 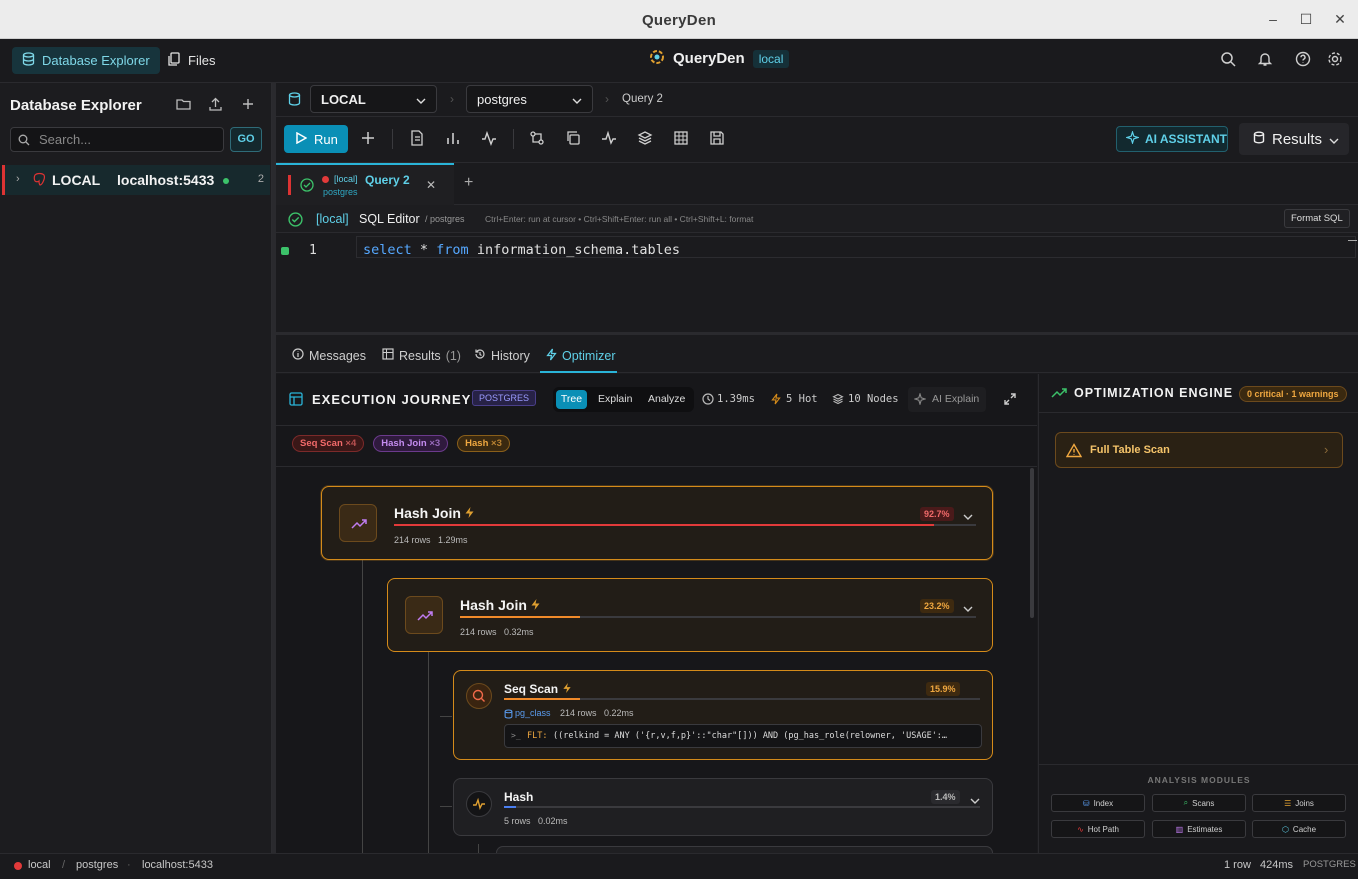 I want to click on node-name: Seq Scan, so click(x=531, y=689).